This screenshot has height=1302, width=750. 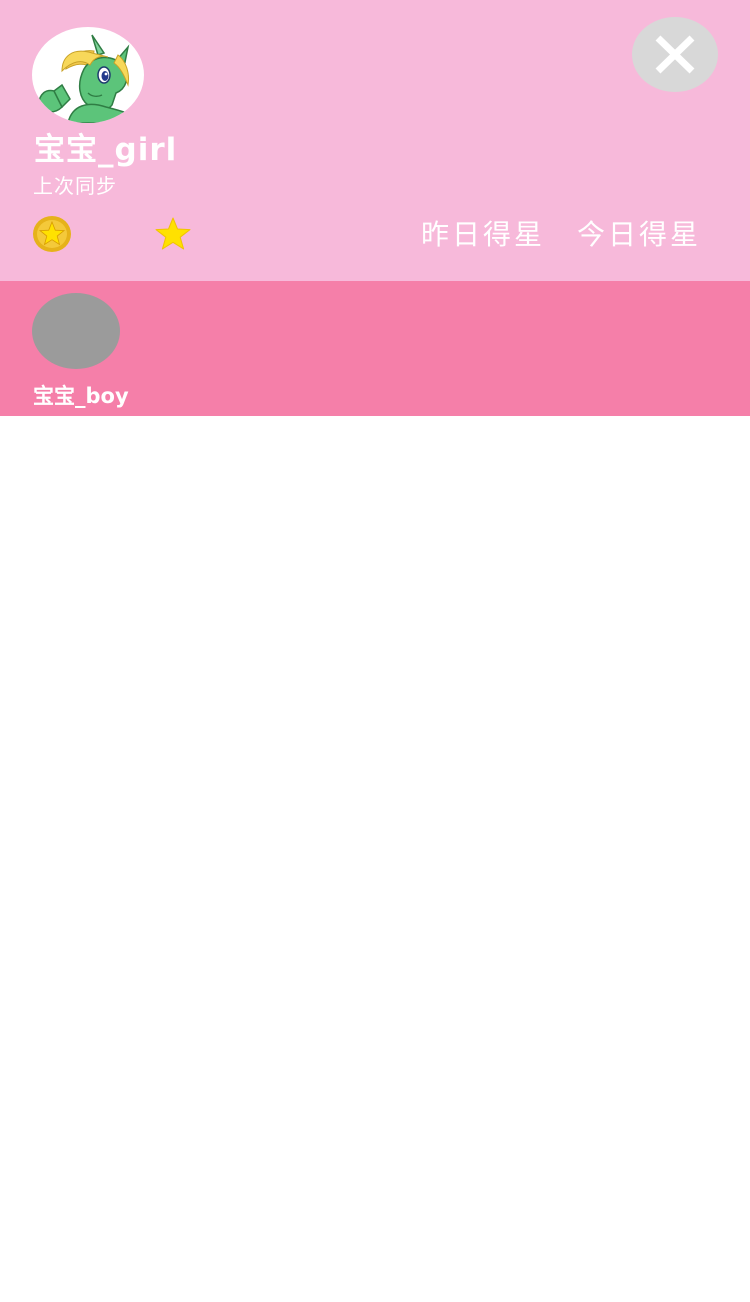 I want to click on today-stars-label: 今日得星, so click(x=639, y=234).